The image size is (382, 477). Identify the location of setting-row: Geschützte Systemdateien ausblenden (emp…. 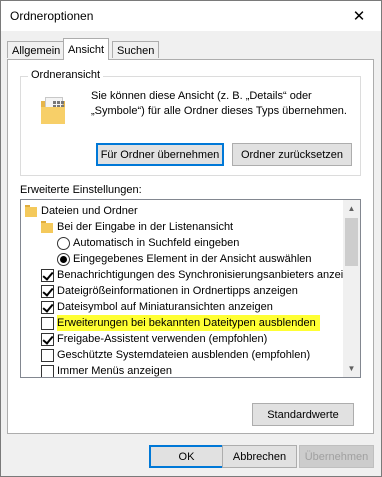
(182, 355).